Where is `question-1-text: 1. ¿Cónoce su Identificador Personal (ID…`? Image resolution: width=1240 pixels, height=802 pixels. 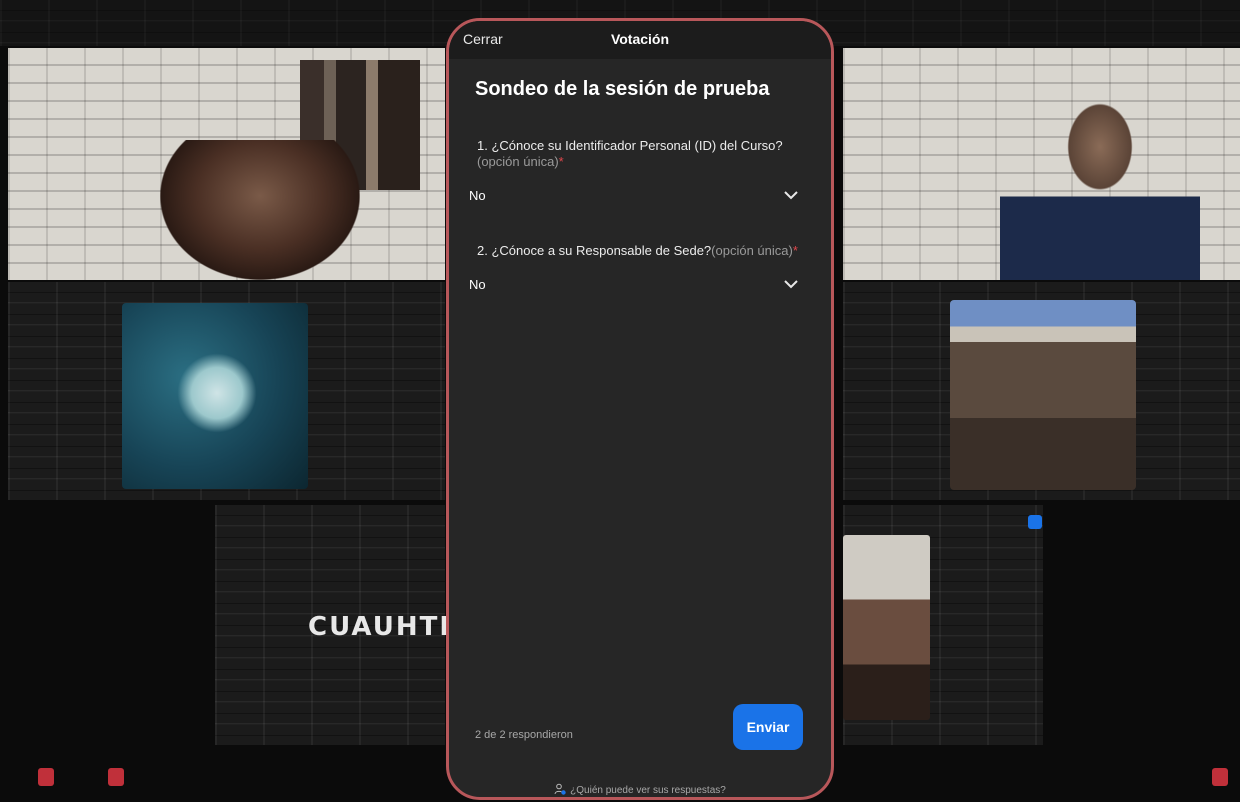 question-1-text: 1. ¿Cónoce su Identificador Personal (ID… is located at coordinates (647, 154).